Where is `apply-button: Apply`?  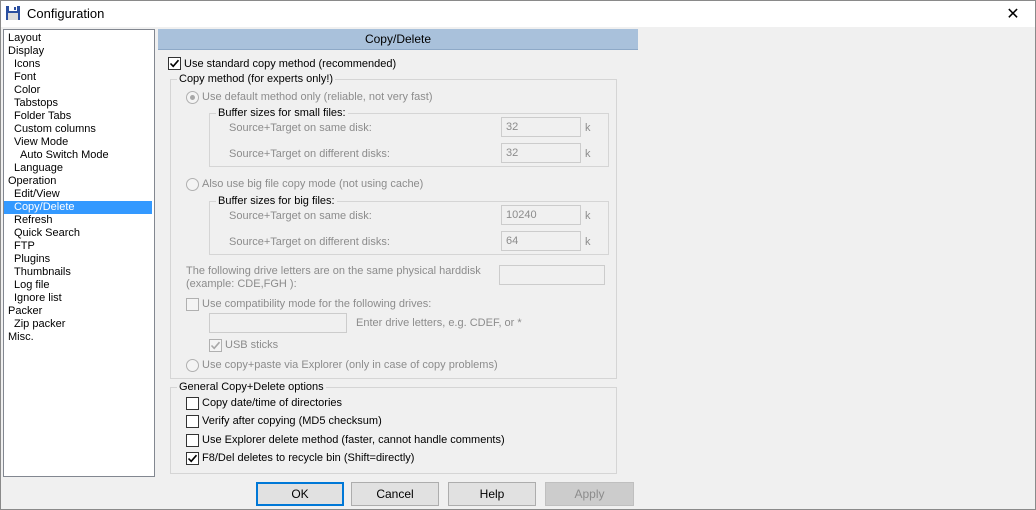
apply-button: Apply is located at coordinates (589, 494).